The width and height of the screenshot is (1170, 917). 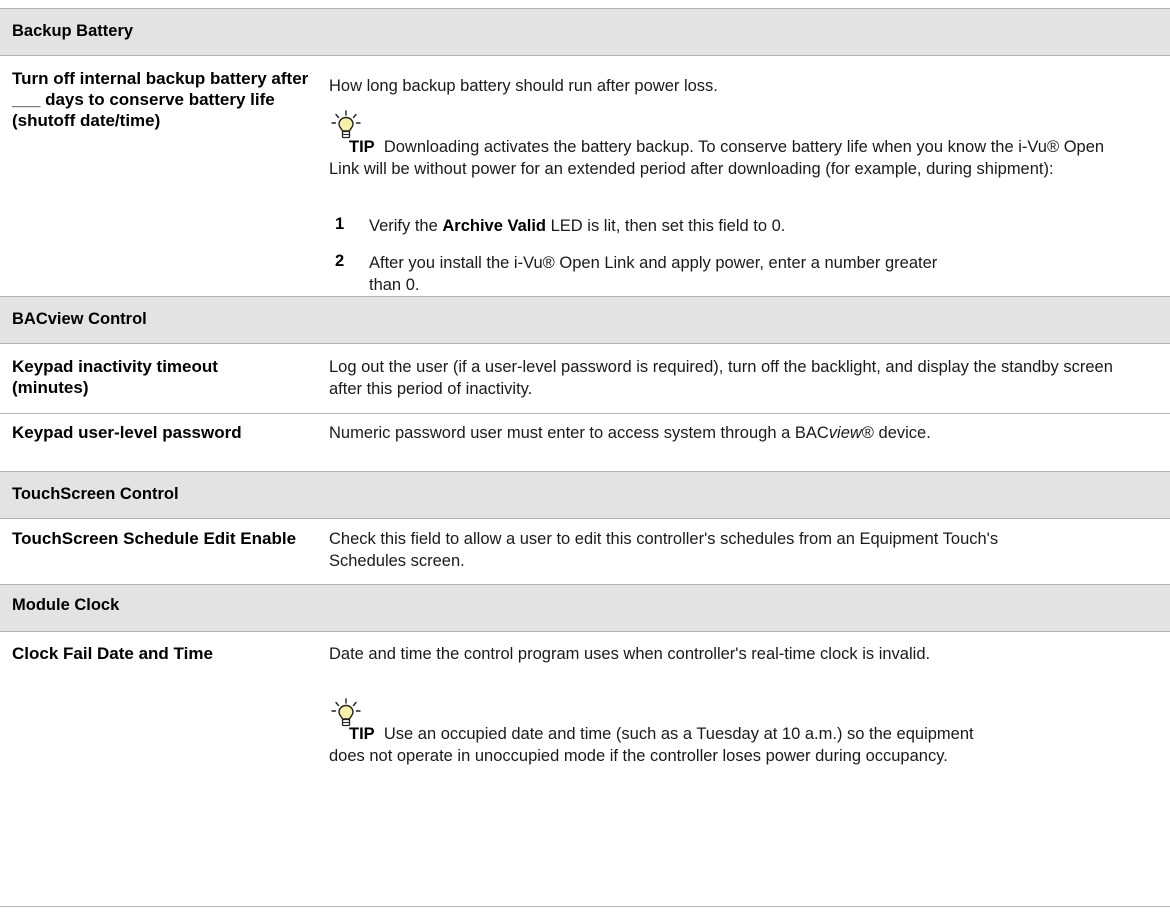 What do you see at coordinates (112, 653) in the screenshot?
I see `term-clock-fail-date-time: Clock Fail Date and Time` at bounding box center [112, 653].